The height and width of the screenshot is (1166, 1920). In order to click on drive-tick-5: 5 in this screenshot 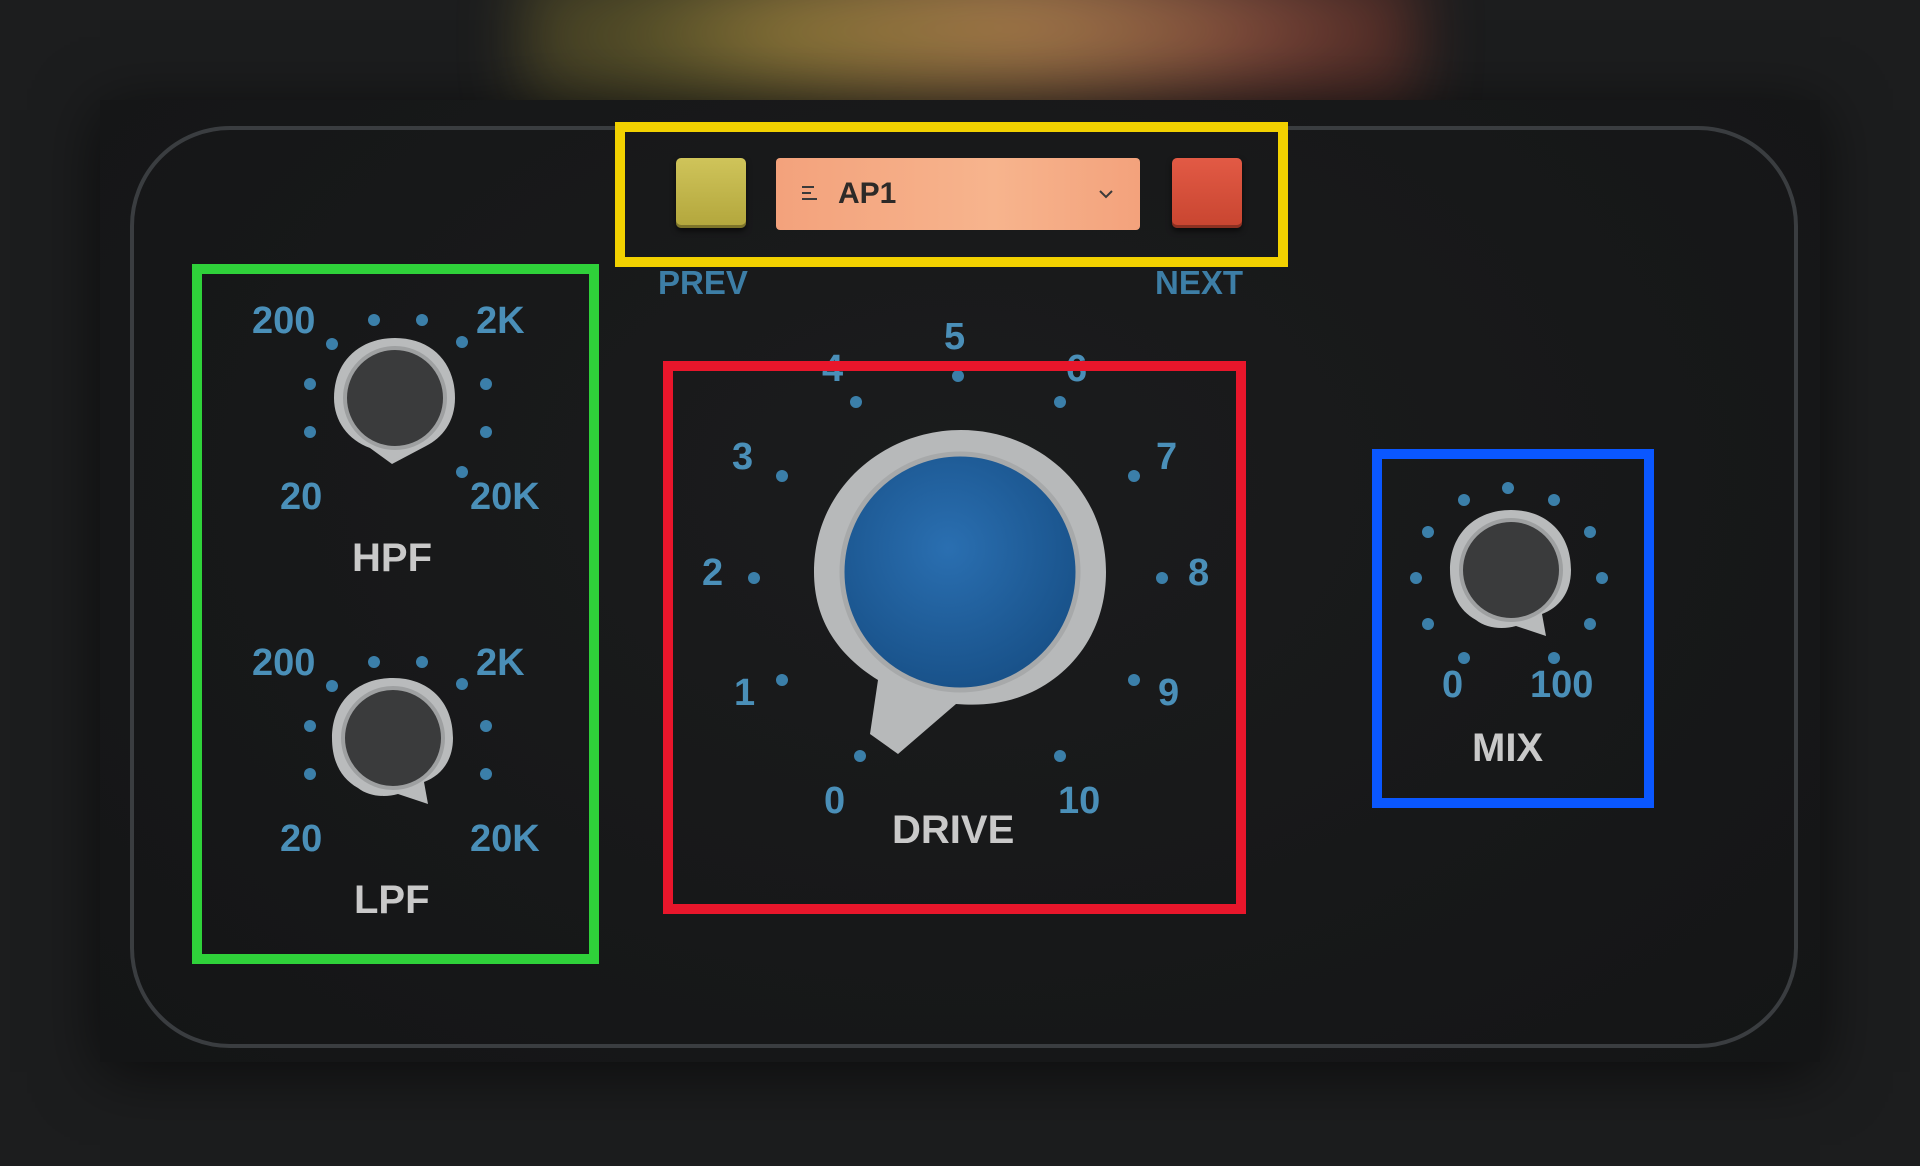, I will do `click(955, 337)`.